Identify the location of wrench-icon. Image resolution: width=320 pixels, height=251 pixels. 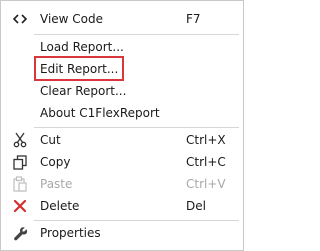
(20, 233).